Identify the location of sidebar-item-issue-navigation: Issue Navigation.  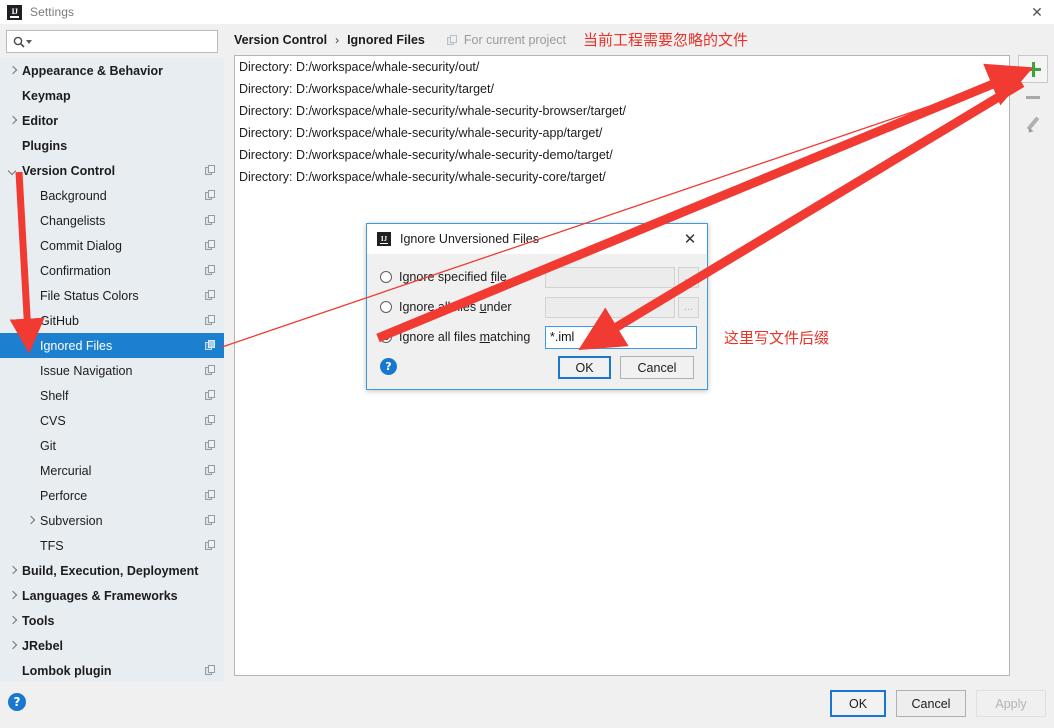
(112, 370).